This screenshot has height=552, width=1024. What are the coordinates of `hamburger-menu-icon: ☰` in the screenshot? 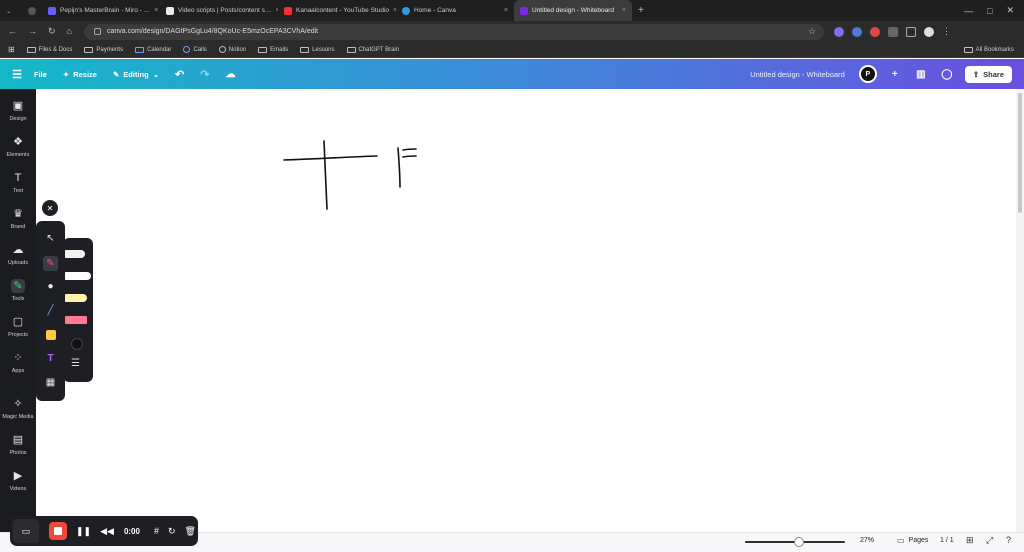 It's located at (17, 74).